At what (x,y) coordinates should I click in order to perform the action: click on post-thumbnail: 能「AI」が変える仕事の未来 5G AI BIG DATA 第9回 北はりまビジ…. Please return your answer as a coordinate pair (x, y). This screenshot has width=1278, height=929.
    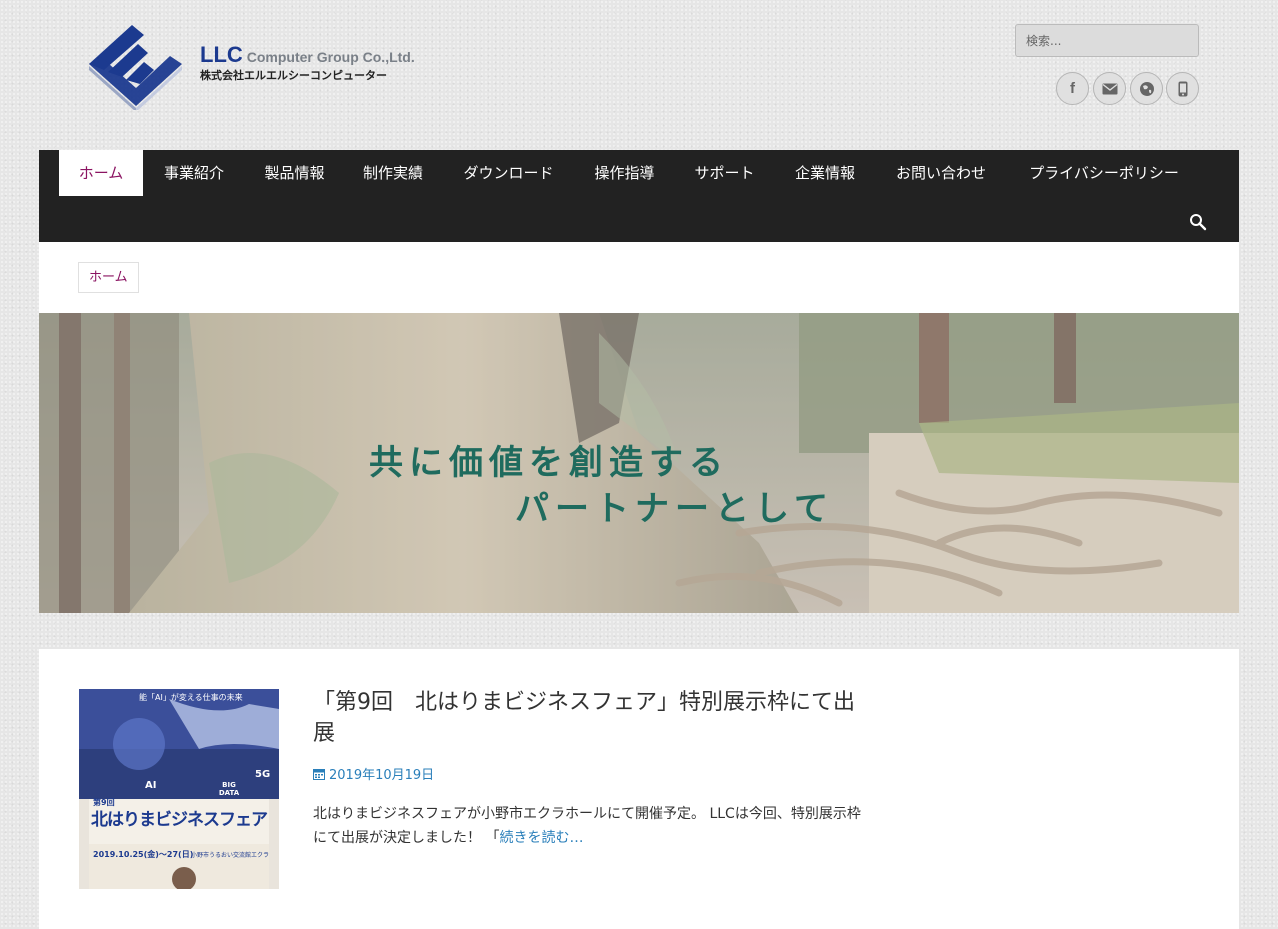
    Looking at the image, I should click on (179, 789).